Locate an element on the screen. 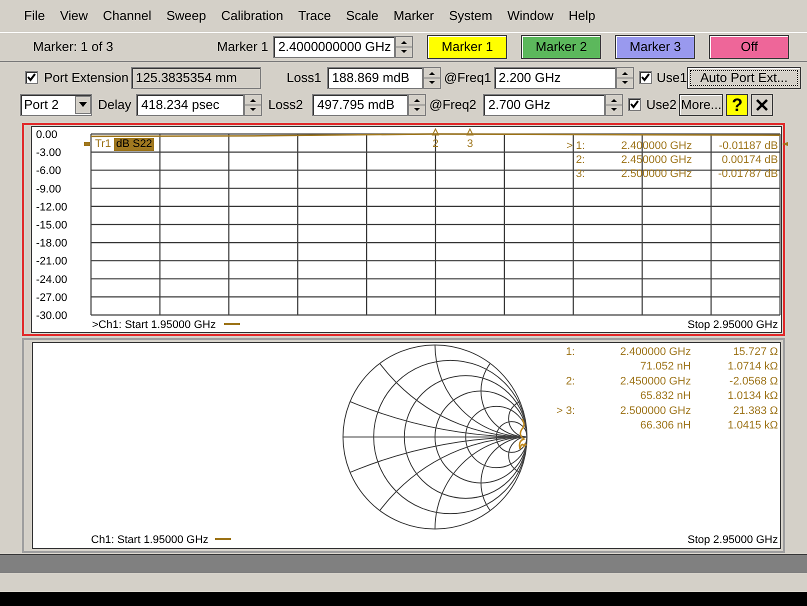 This screenshot has height=606, width=807. marker-resistance: -2.0568 Ω is located at coordinates (753, 382).